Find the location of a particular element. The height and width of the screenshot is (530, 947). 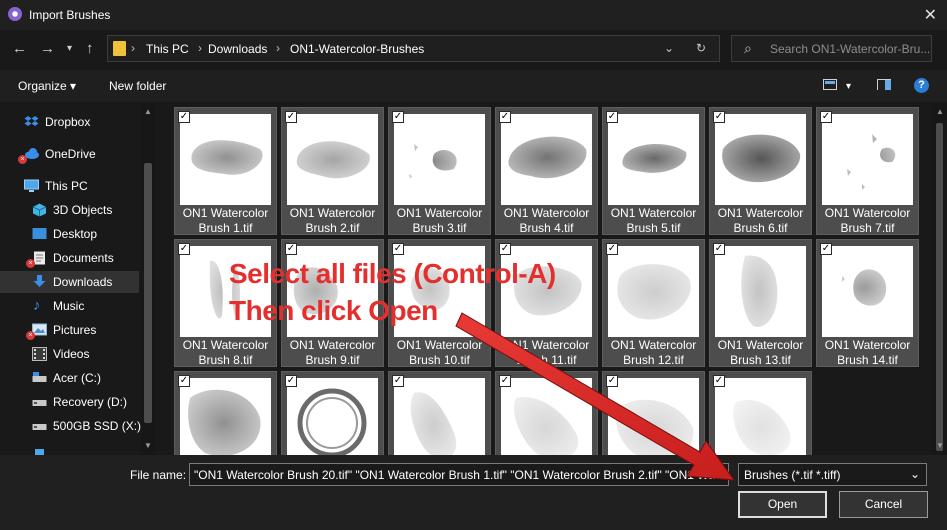

annotation-line-2: Then click Open is located at coordinates (333, 310).